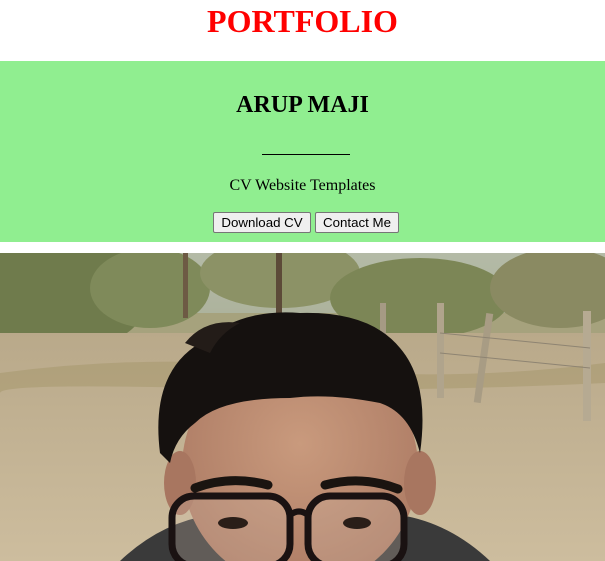 The height and width of the screenshot is (561, 605). What do you see at coordinates (302, 21) in the screenshot?
I see `page-title: PORTFOLIO` at bounding box center [302, 21].